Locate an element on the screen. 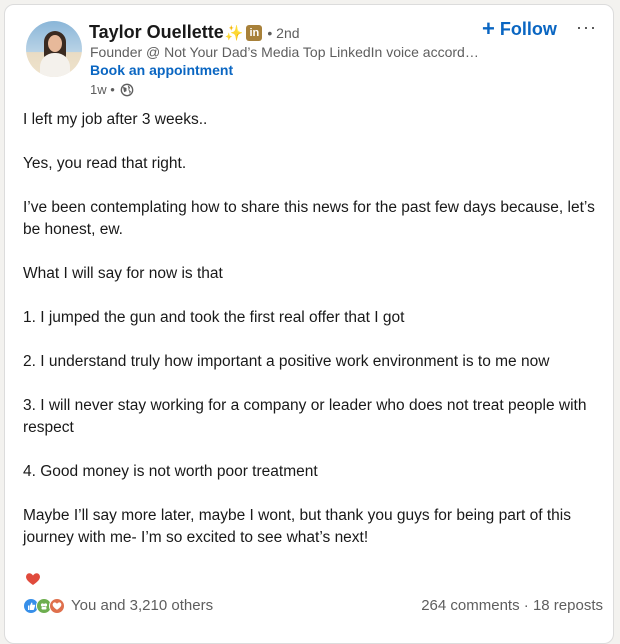  book-appointment-link: Book an appointment is located at coordinates (161, 70).